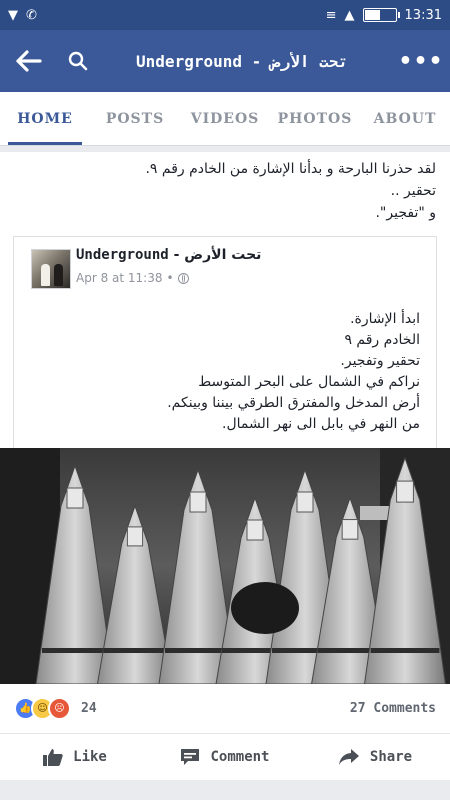  I want to click on vibrate-icon: ≡, so click(331, 15).